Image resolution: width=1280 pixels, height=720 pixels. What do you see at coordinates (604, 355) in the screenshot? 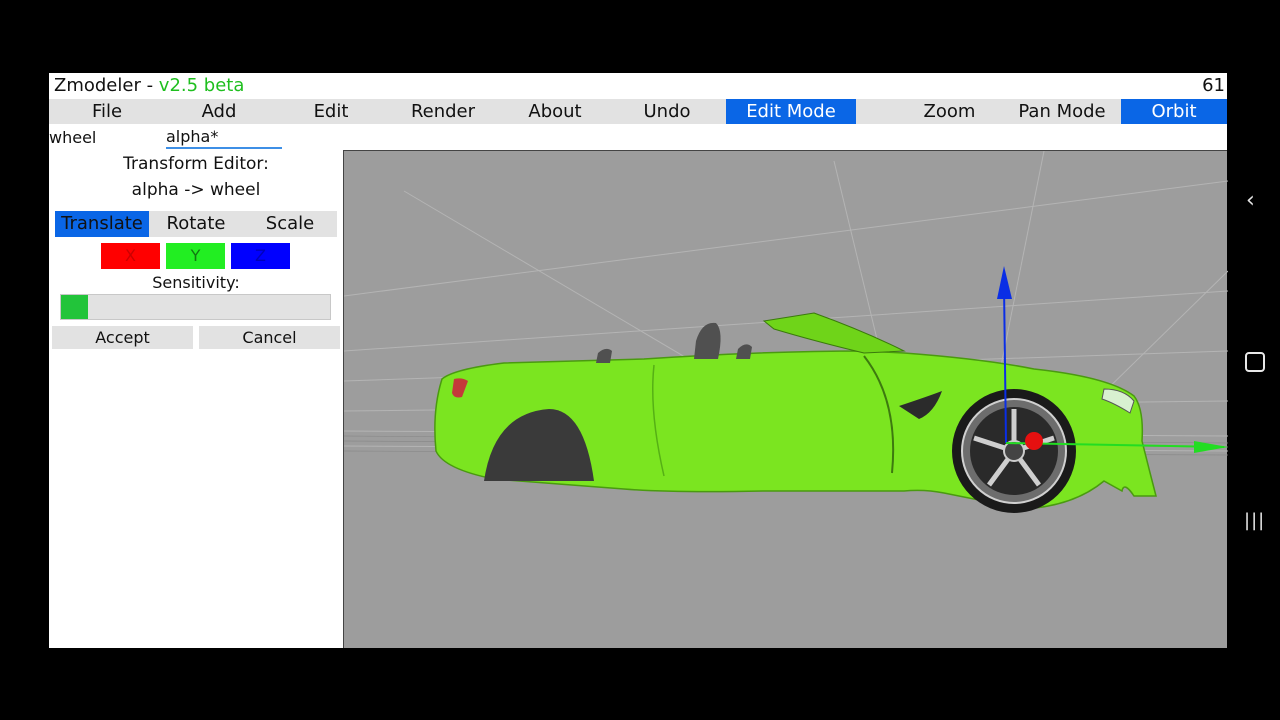
I see `seat-rear-left` at bounding box center [604, 355].